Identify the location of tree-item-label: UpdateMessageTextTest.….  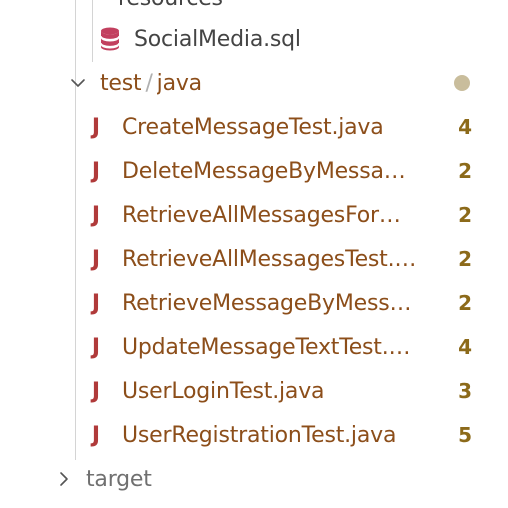
(266, 347).